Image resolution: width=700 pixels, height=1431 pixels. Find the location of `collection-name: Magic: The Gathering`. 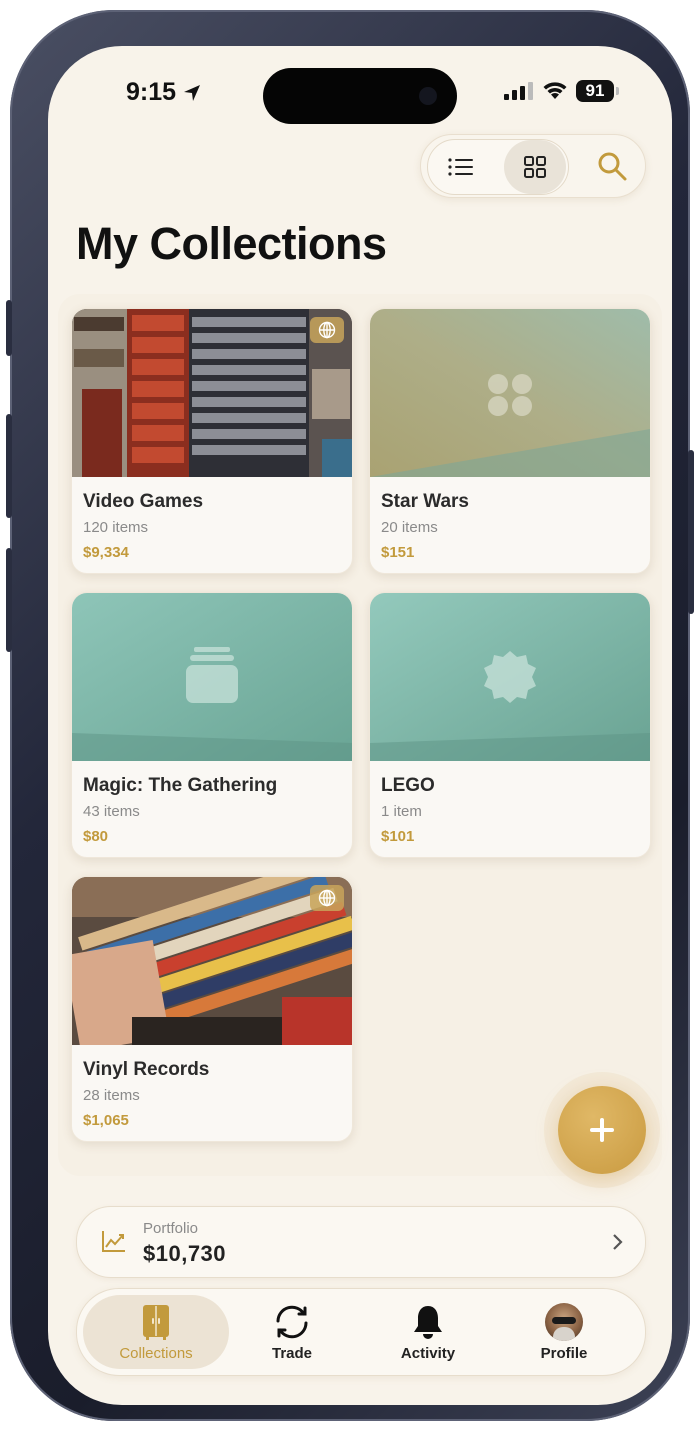

collection-name: Magic: The Gathering is located at coordinates (180, 785).